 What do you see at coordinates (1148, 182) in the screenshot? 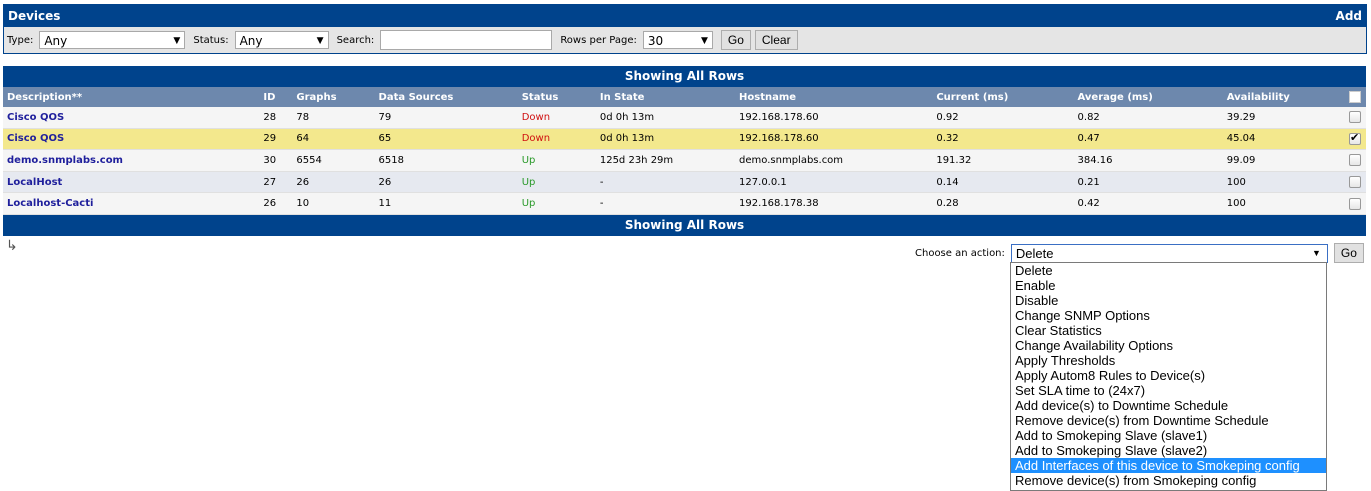
I see `device-average: 0.21` at bounding box center [1148, 182].